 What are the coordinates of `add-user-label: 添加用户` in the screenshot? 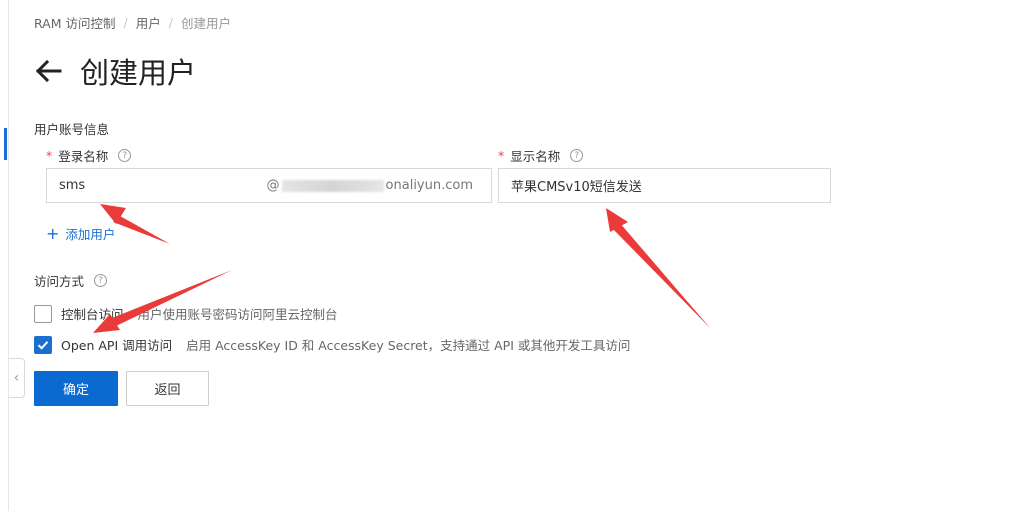 It's located at (90, 234).